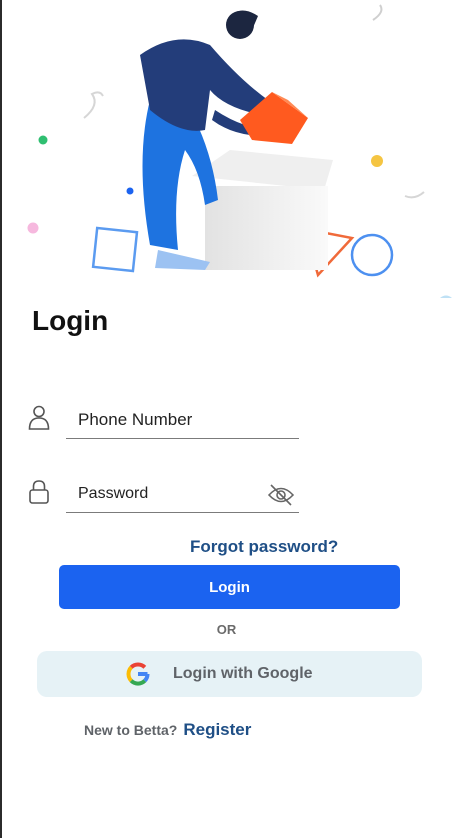 Image resolution: width=453 pixels, height=838 pixels. I want to click on google-login-button: Login with Google, so click(229, 674).